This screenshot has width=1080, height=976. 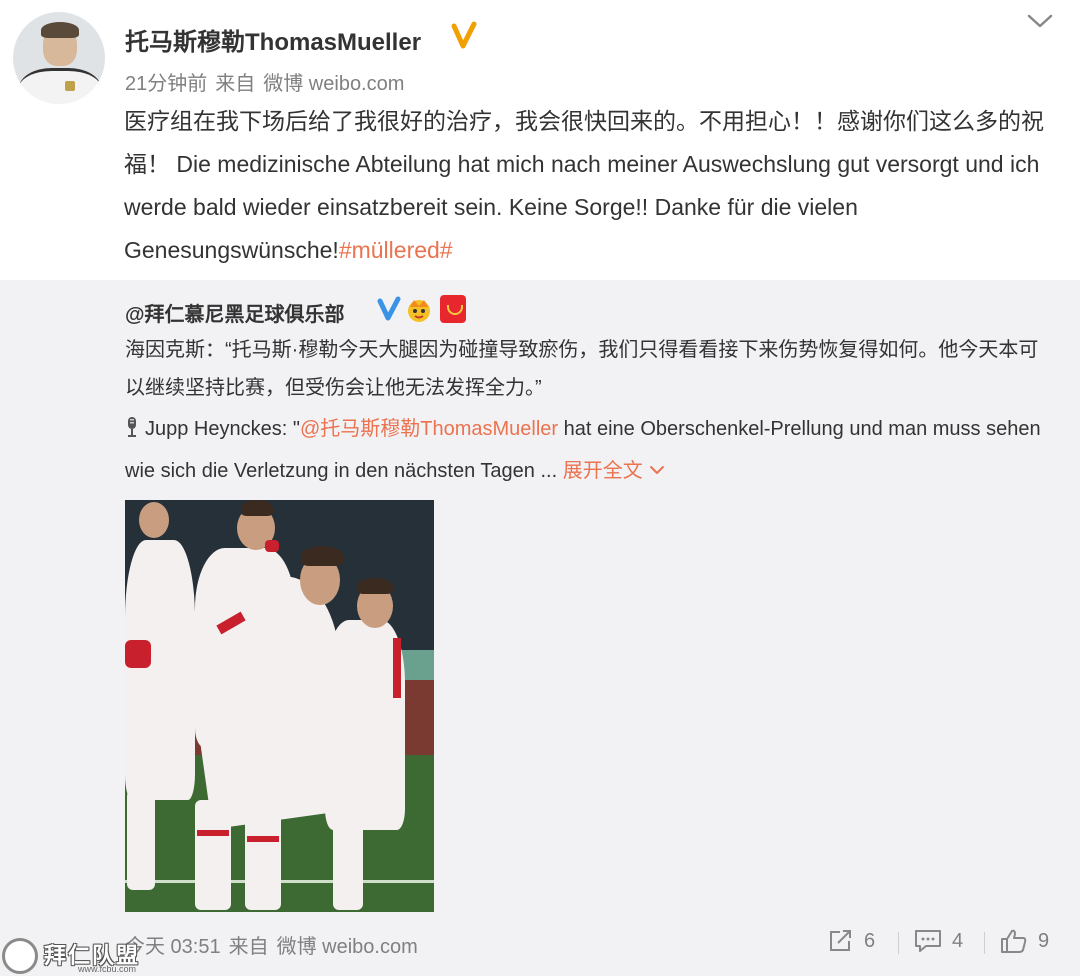 I want to click on watermark-url: www.fcbu.com, so click(x=107, y=969).